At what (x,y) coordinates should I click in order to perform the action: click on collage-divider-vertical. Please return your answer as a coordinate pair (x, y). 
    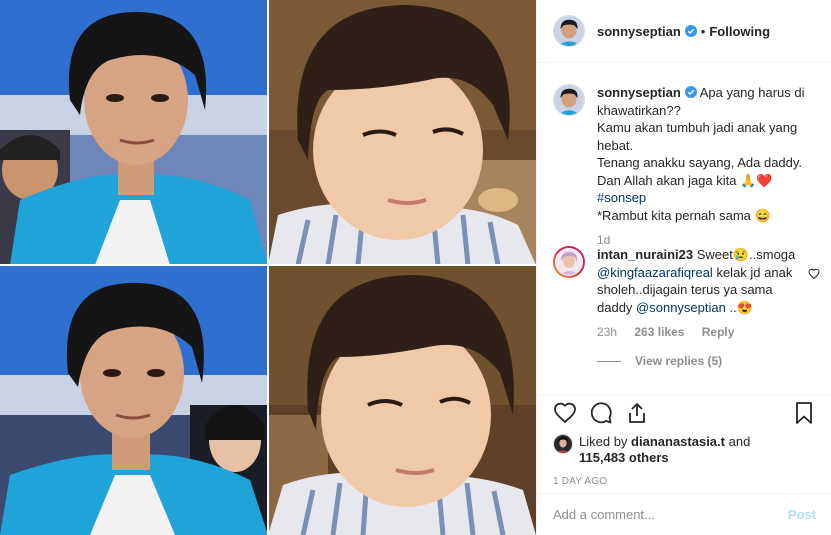
    Looking at the image, I should click on (268, 267).